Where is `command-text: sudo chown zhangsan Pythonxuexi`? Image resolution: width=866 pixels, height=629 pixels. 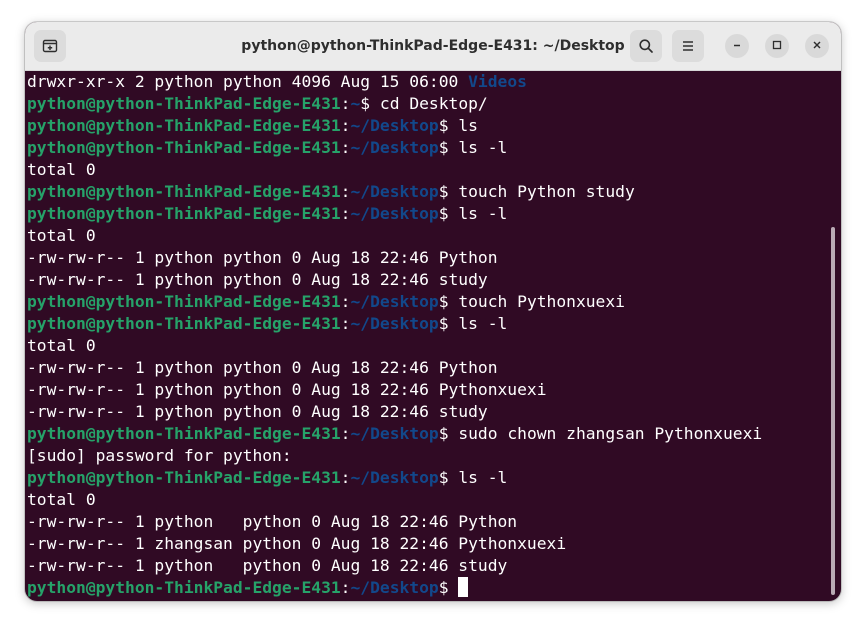 command-text: sudo chown zhangsan Pythonxuexi is located at coordinates (610, 433).